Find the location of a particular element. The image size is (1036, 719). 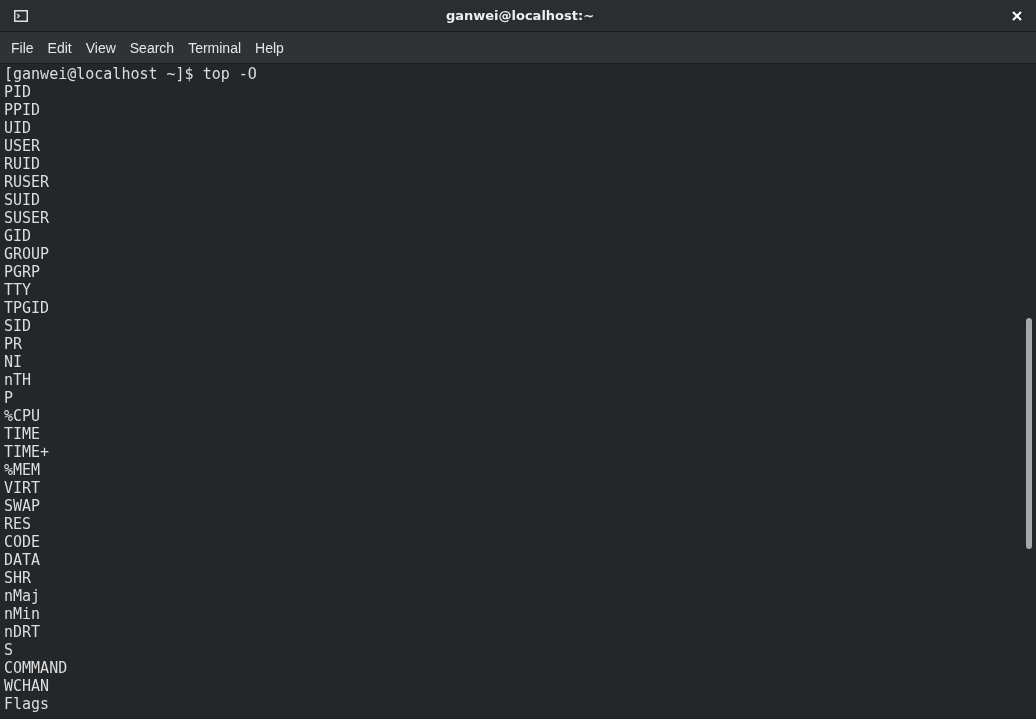

terminal-line: TIME+ is located at coordinates (27, 452).